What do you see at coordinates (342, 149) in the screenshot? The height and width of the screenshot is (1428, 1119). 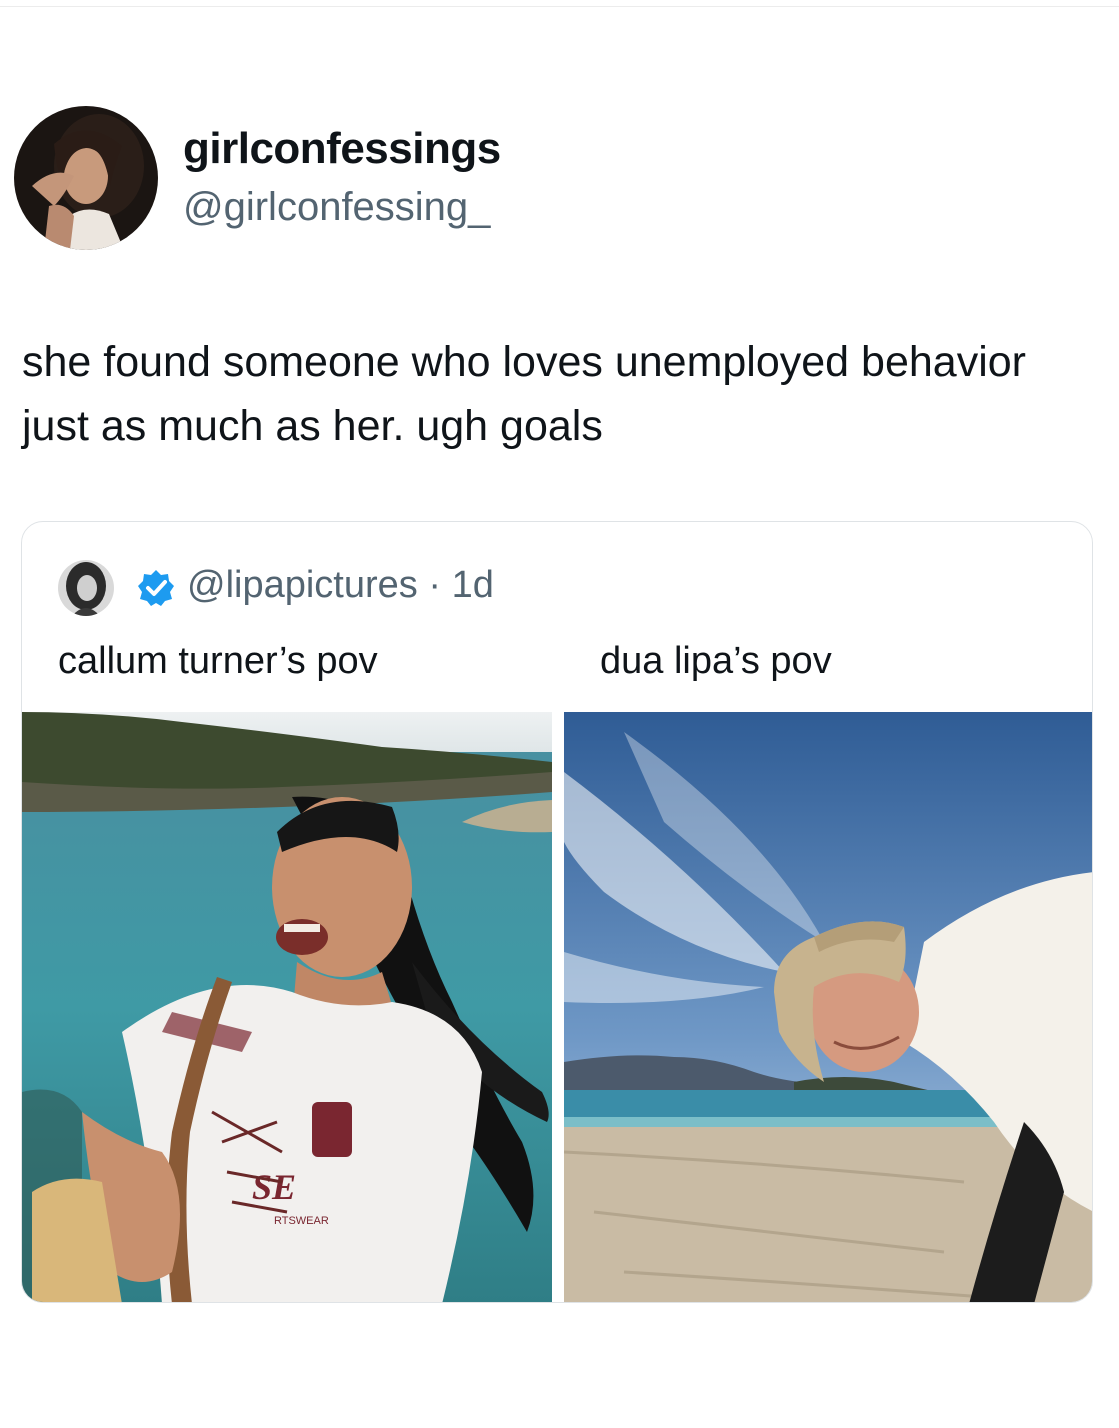 I see `author-display-name: girlconfessings` at bounding box center [342, 149].